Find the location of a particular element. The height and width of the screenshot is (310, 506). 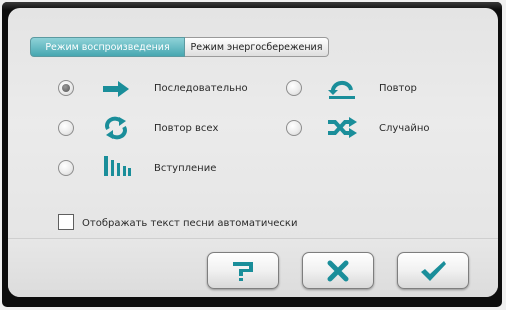

arrow-right-icon is located at coordinates (116, 89).